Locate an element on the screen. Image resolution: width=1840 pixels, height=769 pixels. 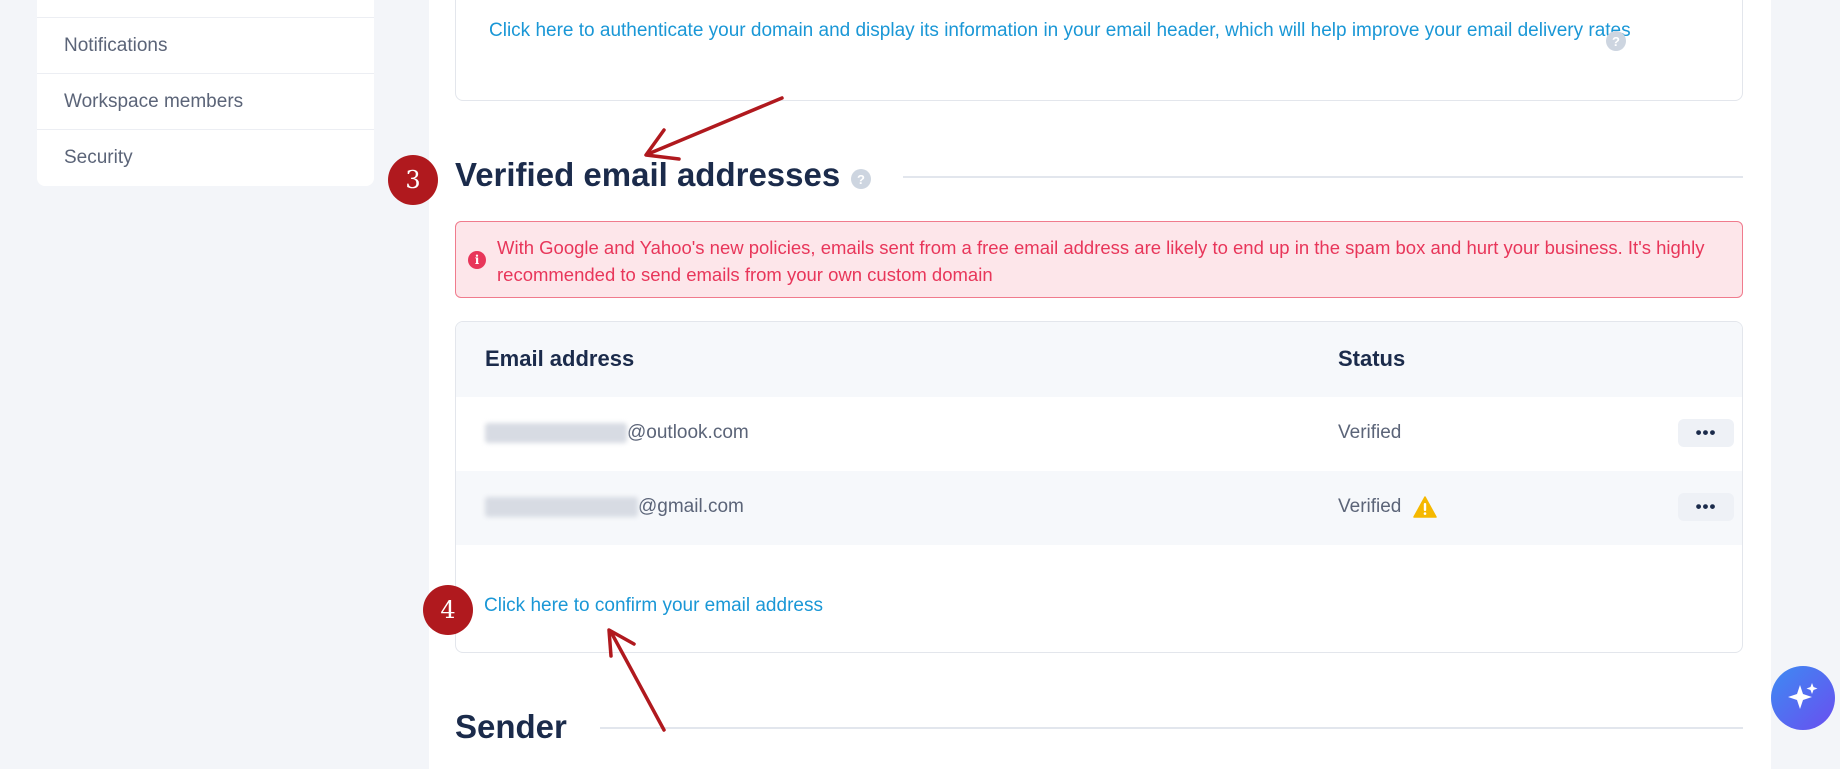
table-row: @outlook.com Verified ••• is located at coordinates (1099, 434).